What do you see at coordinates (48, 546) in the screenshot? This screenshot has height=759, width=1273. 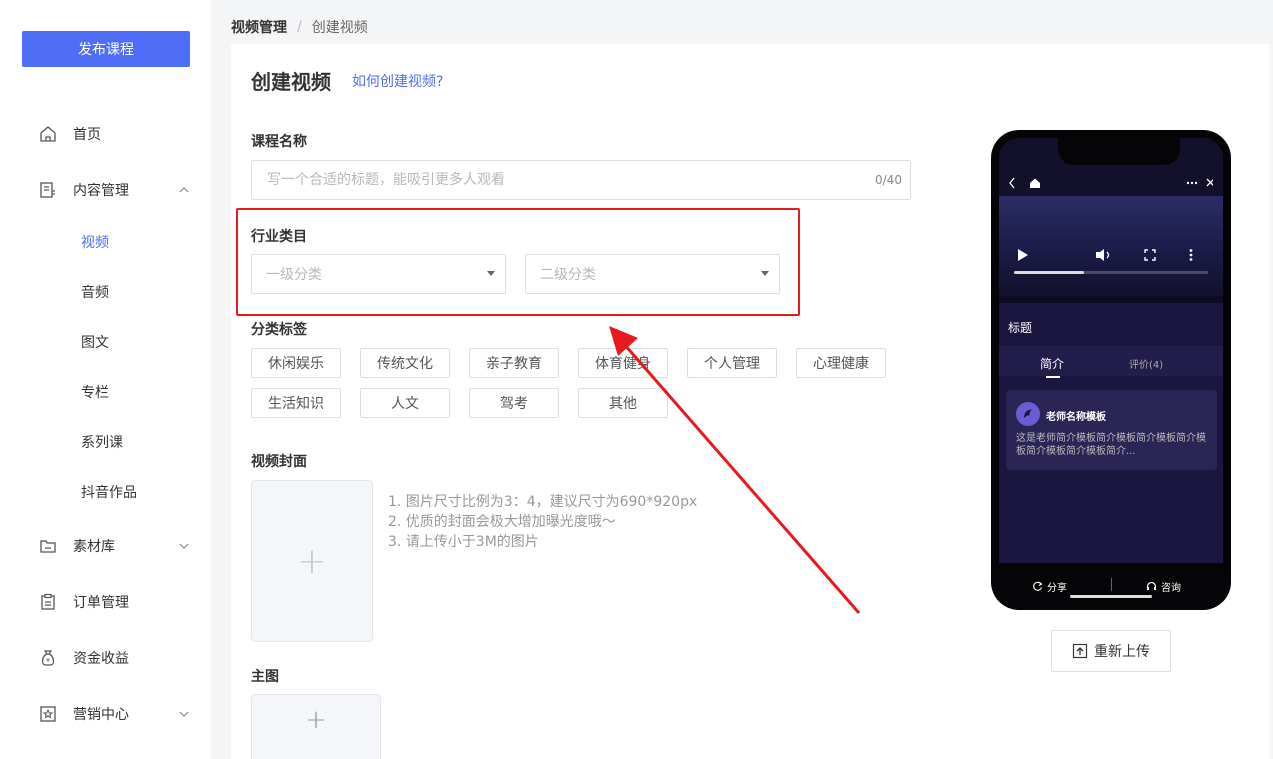 I see `folder-icon` at bounding box center [48, 546].